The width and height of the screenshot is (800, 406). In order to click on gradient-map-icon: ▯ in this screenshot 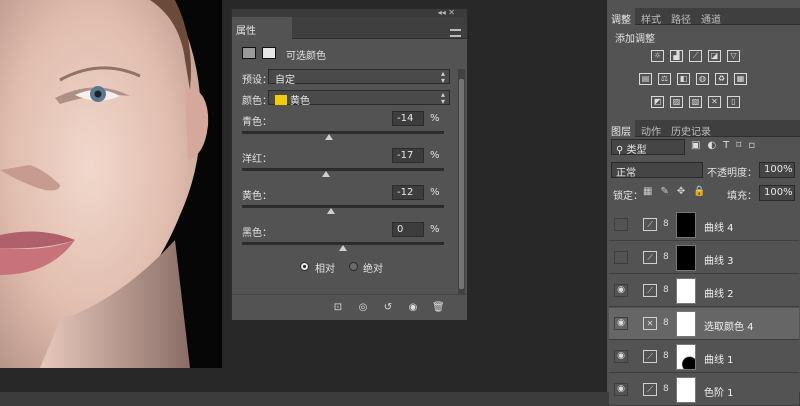, I will do `click(733, 102)`.